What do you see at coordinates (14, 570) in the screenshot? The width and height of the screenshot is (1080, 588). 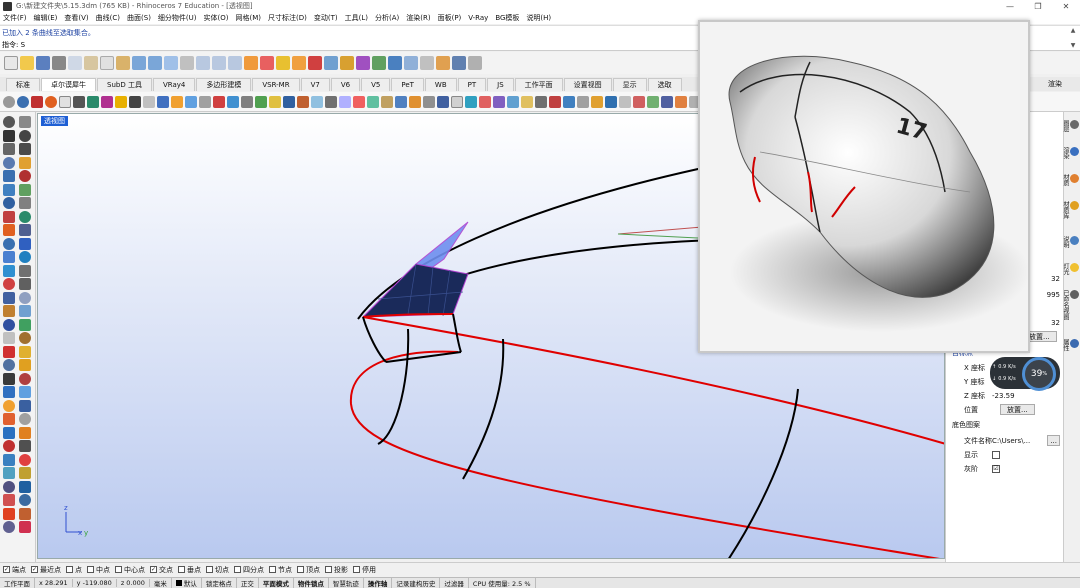 I see `osnap-item: ✓ 端点` at bounding box center [14, 570].